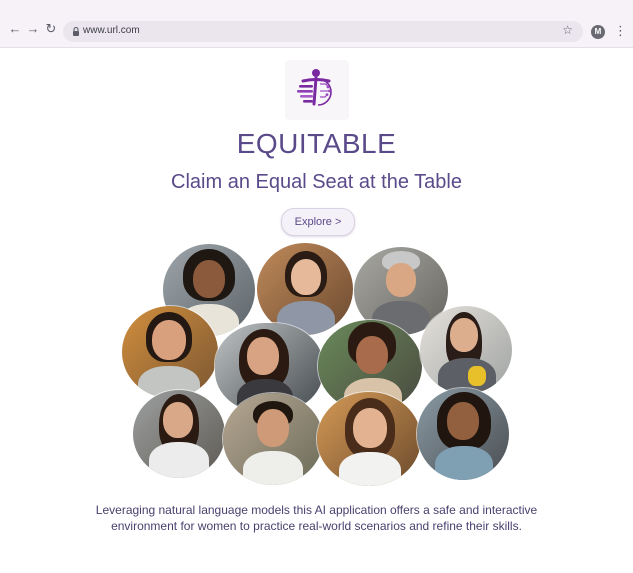 The height and width of the screenshot is (573, 633). Describe the element at coordinates (316, 143) in the screenshot. I see `brand-title: EQUITABLE` at that location.